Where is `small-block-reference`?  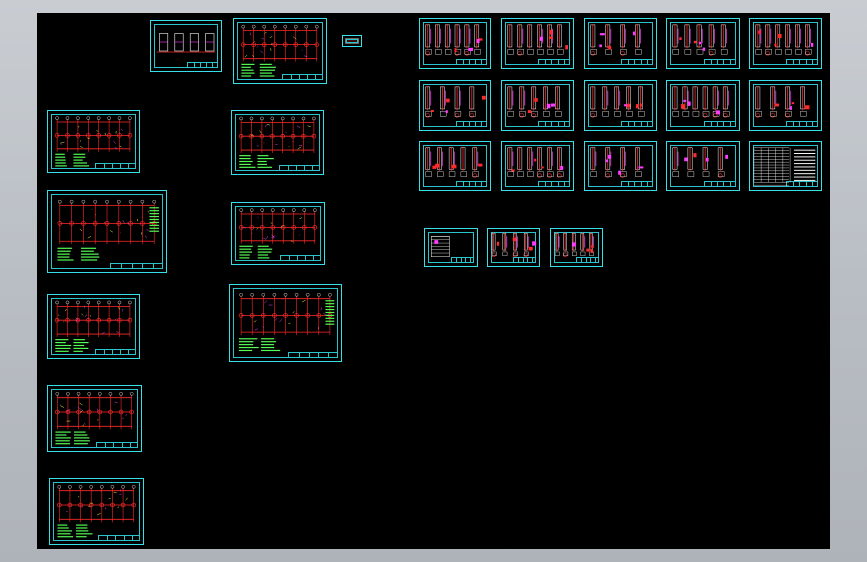
small-block-reference is located at coordinates (352, 41).